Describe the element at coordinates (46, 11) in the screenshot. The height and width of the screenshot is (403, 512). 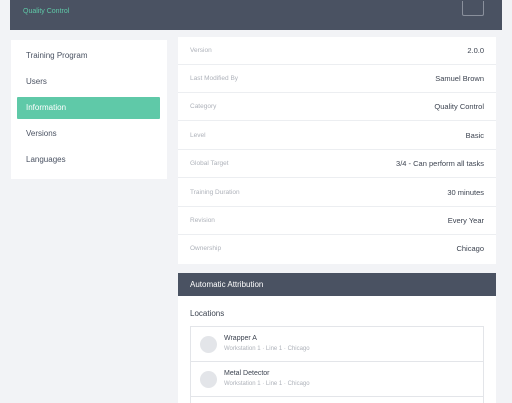
I see `breadcrumb: Quality Control` at that location.